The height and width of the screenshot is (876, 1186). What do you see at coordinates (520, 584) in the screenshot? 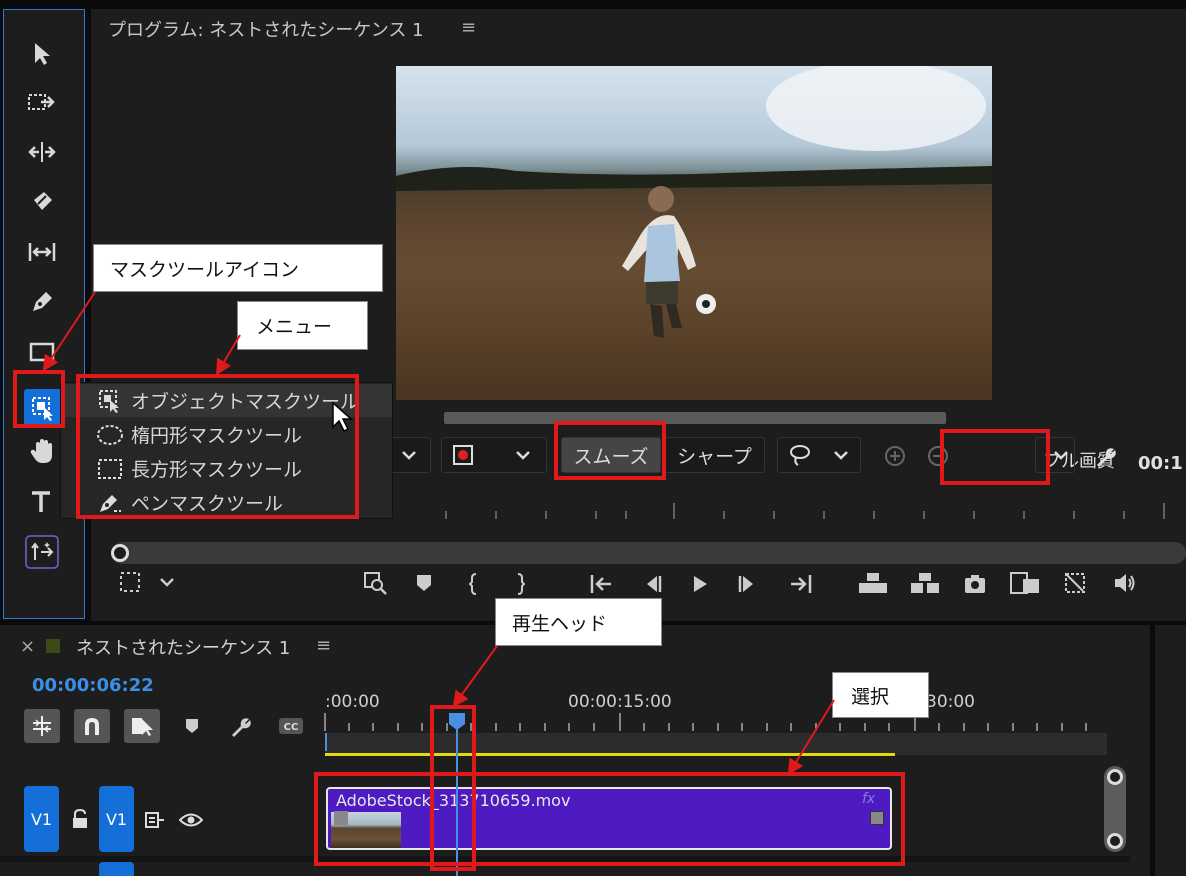
I see `mark-out-icon` at bounding box center [520, 584].